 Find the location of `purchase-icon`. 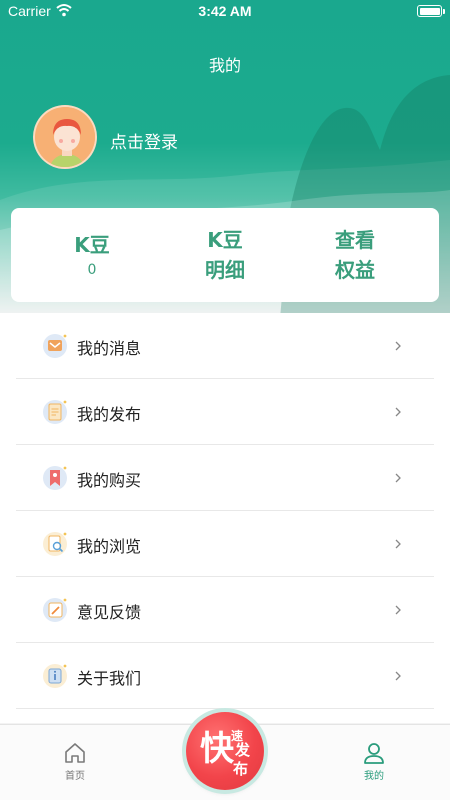

purchase-icon is located at coordinates (55, 478).